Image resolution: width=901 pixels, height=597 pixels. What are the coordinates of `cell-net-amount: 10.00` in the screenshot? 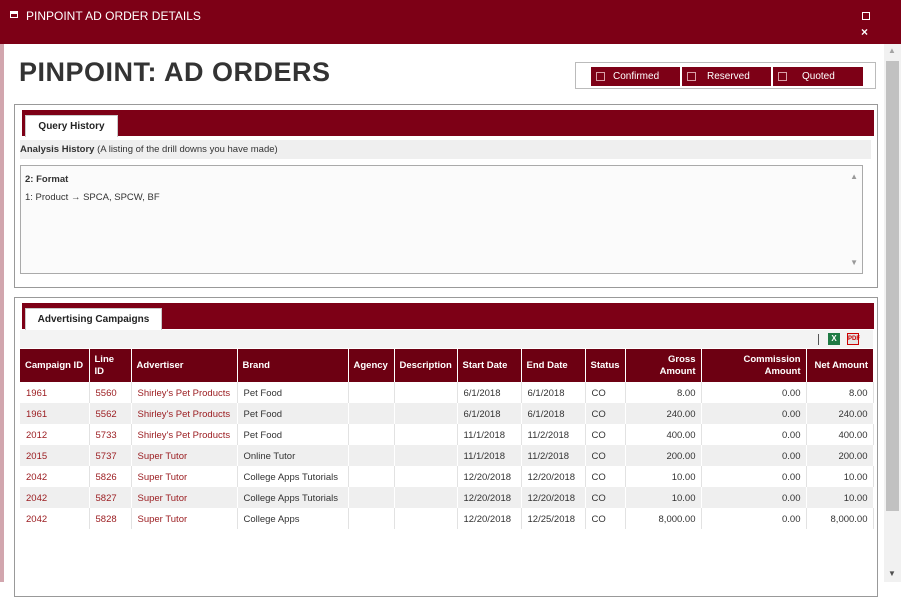 It's located at (840, 476).